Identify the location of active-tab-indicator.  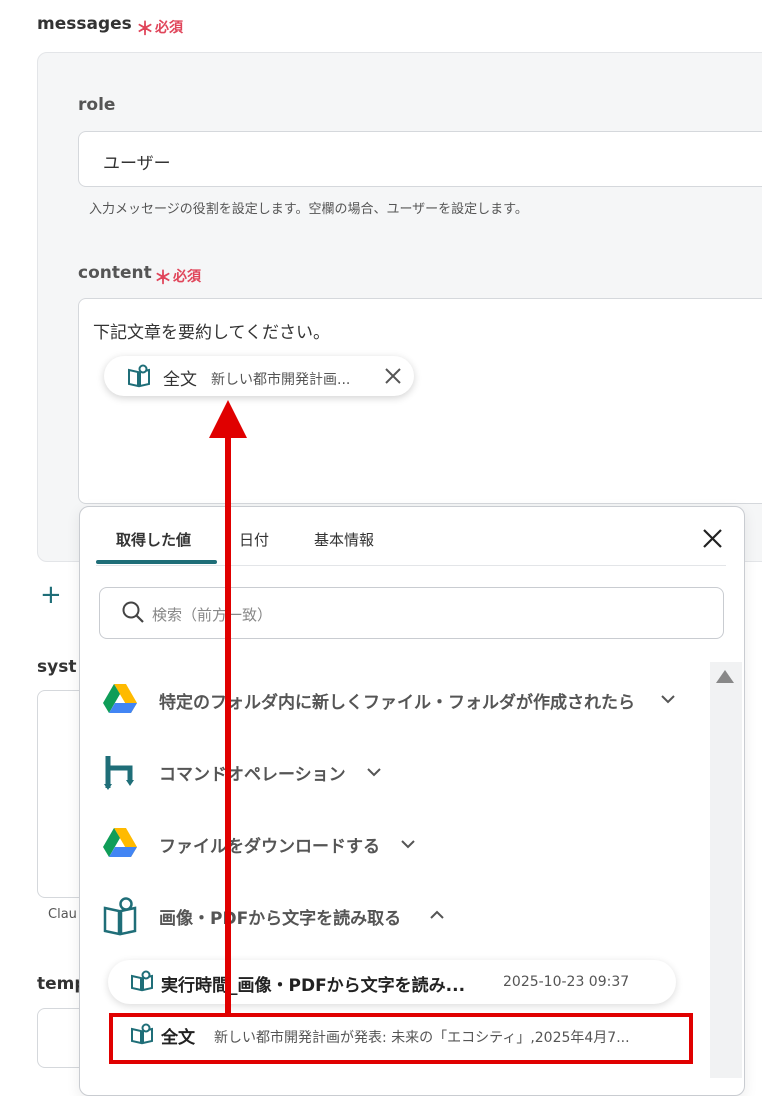
(156, 562).